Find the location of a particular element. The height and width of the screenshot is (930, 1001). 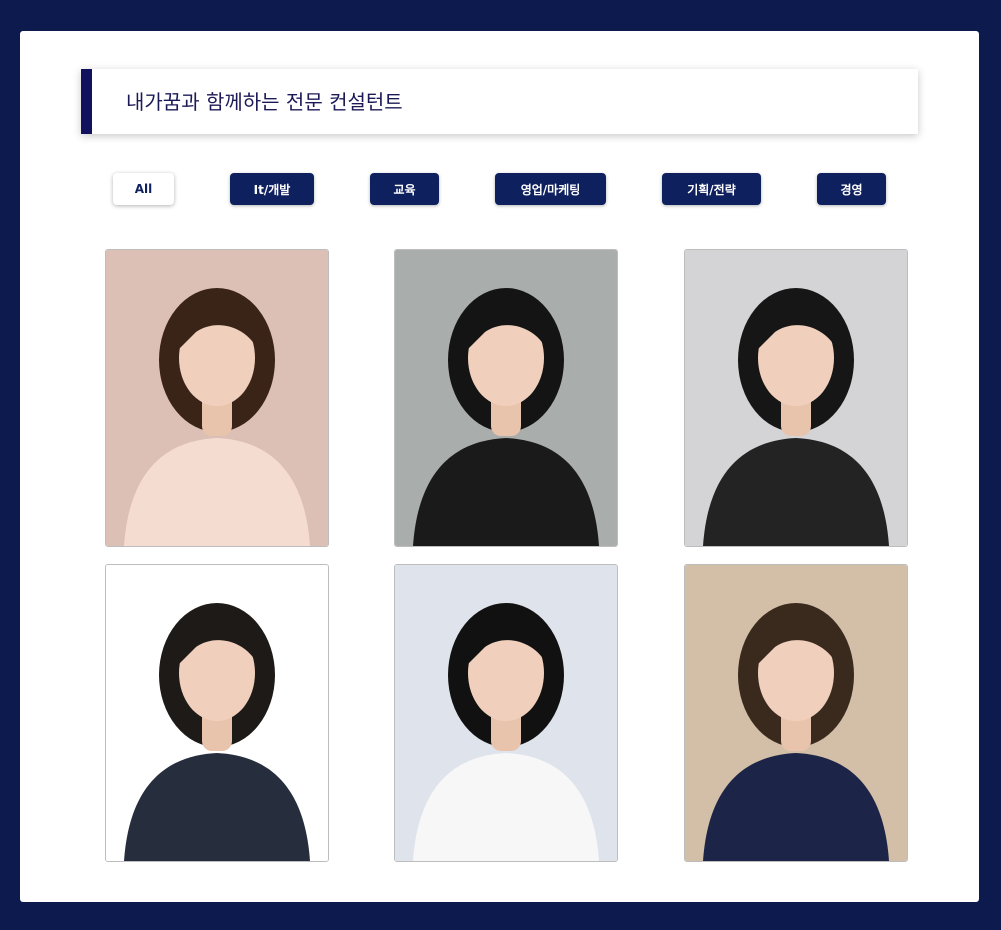

section-title: 내가꿈과 함께하는 전문 컨설턴트 is located at coordinates (264, 102).